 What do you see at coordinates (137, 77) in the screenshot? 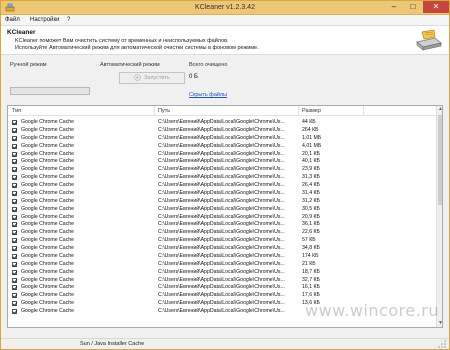
I see `play-icon` at bounding box center [137, 77].